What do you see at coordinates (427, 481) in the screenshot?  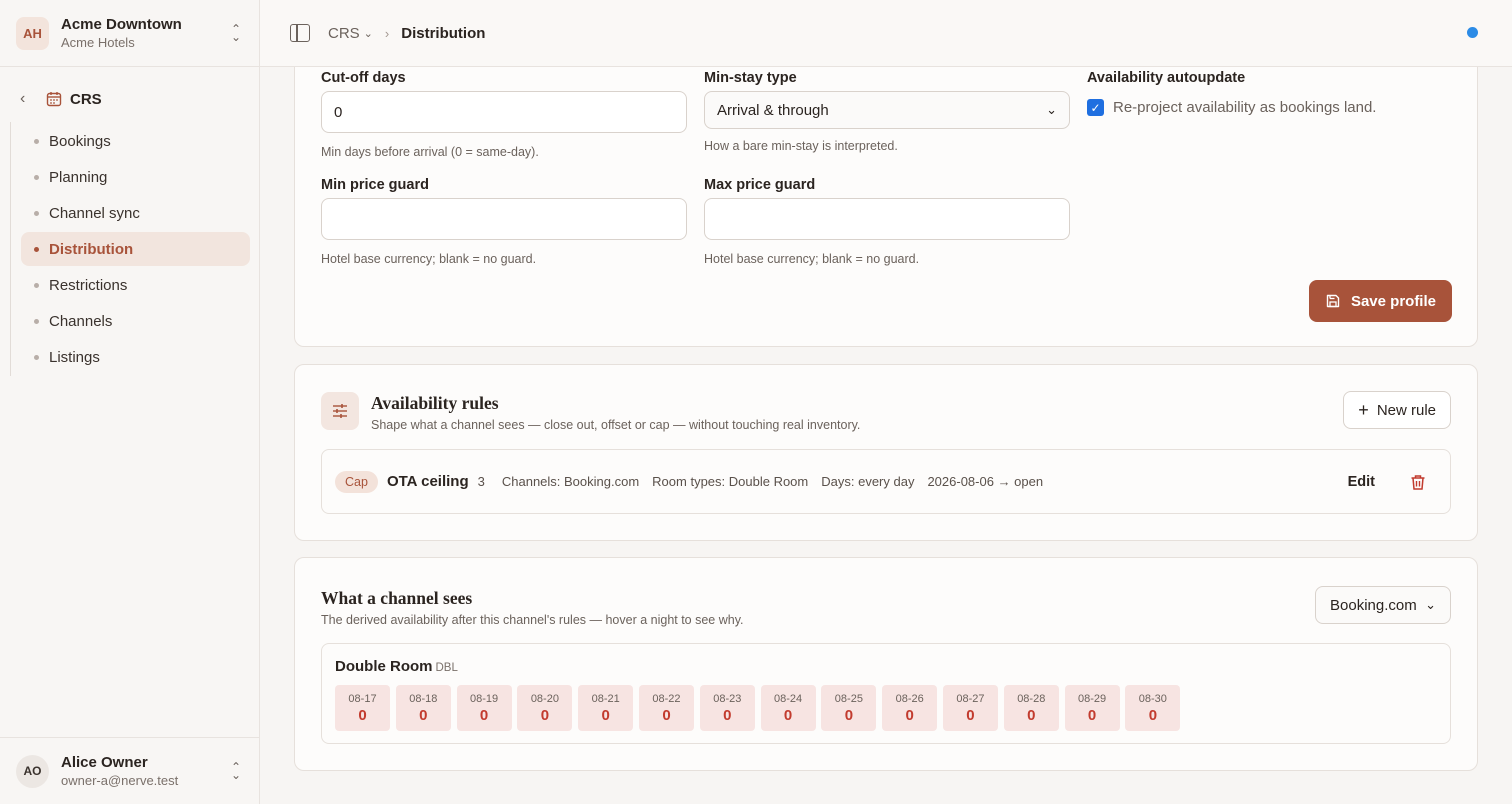 I see `rule-name: OTA ceiling` at bounding box center [427, 481].